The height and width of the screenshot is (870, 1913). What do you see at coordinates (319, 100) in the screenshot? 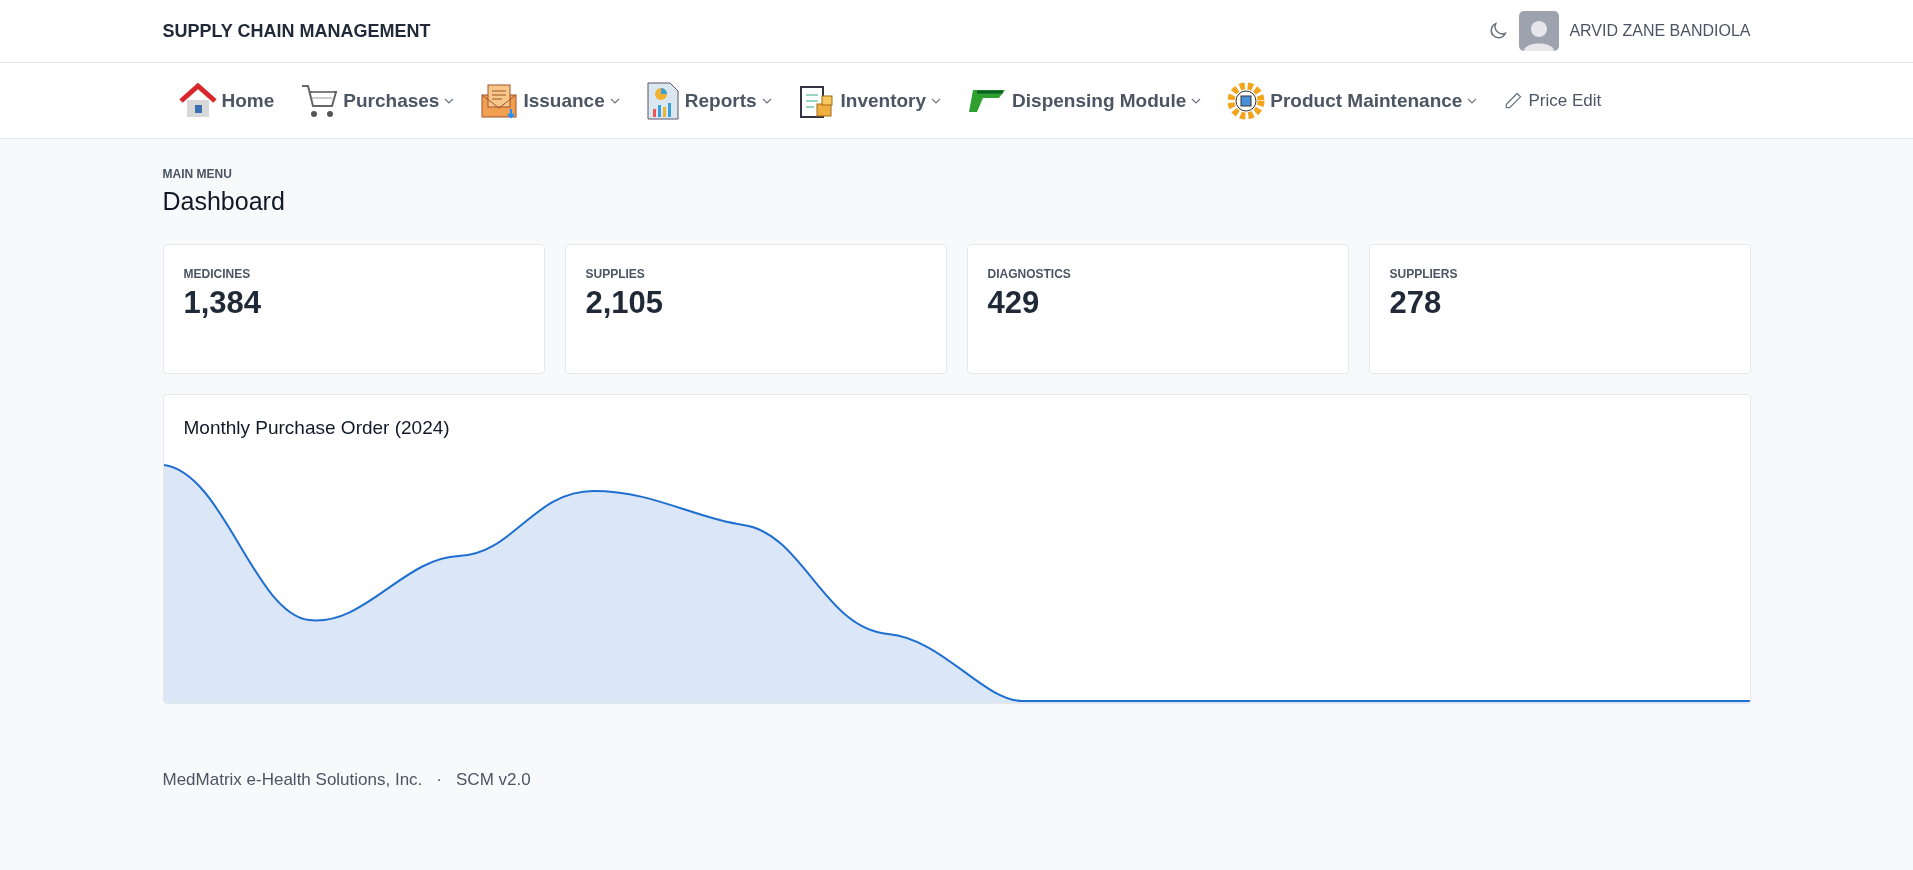
I see `cart-icon` at bounding box center [319, 100].